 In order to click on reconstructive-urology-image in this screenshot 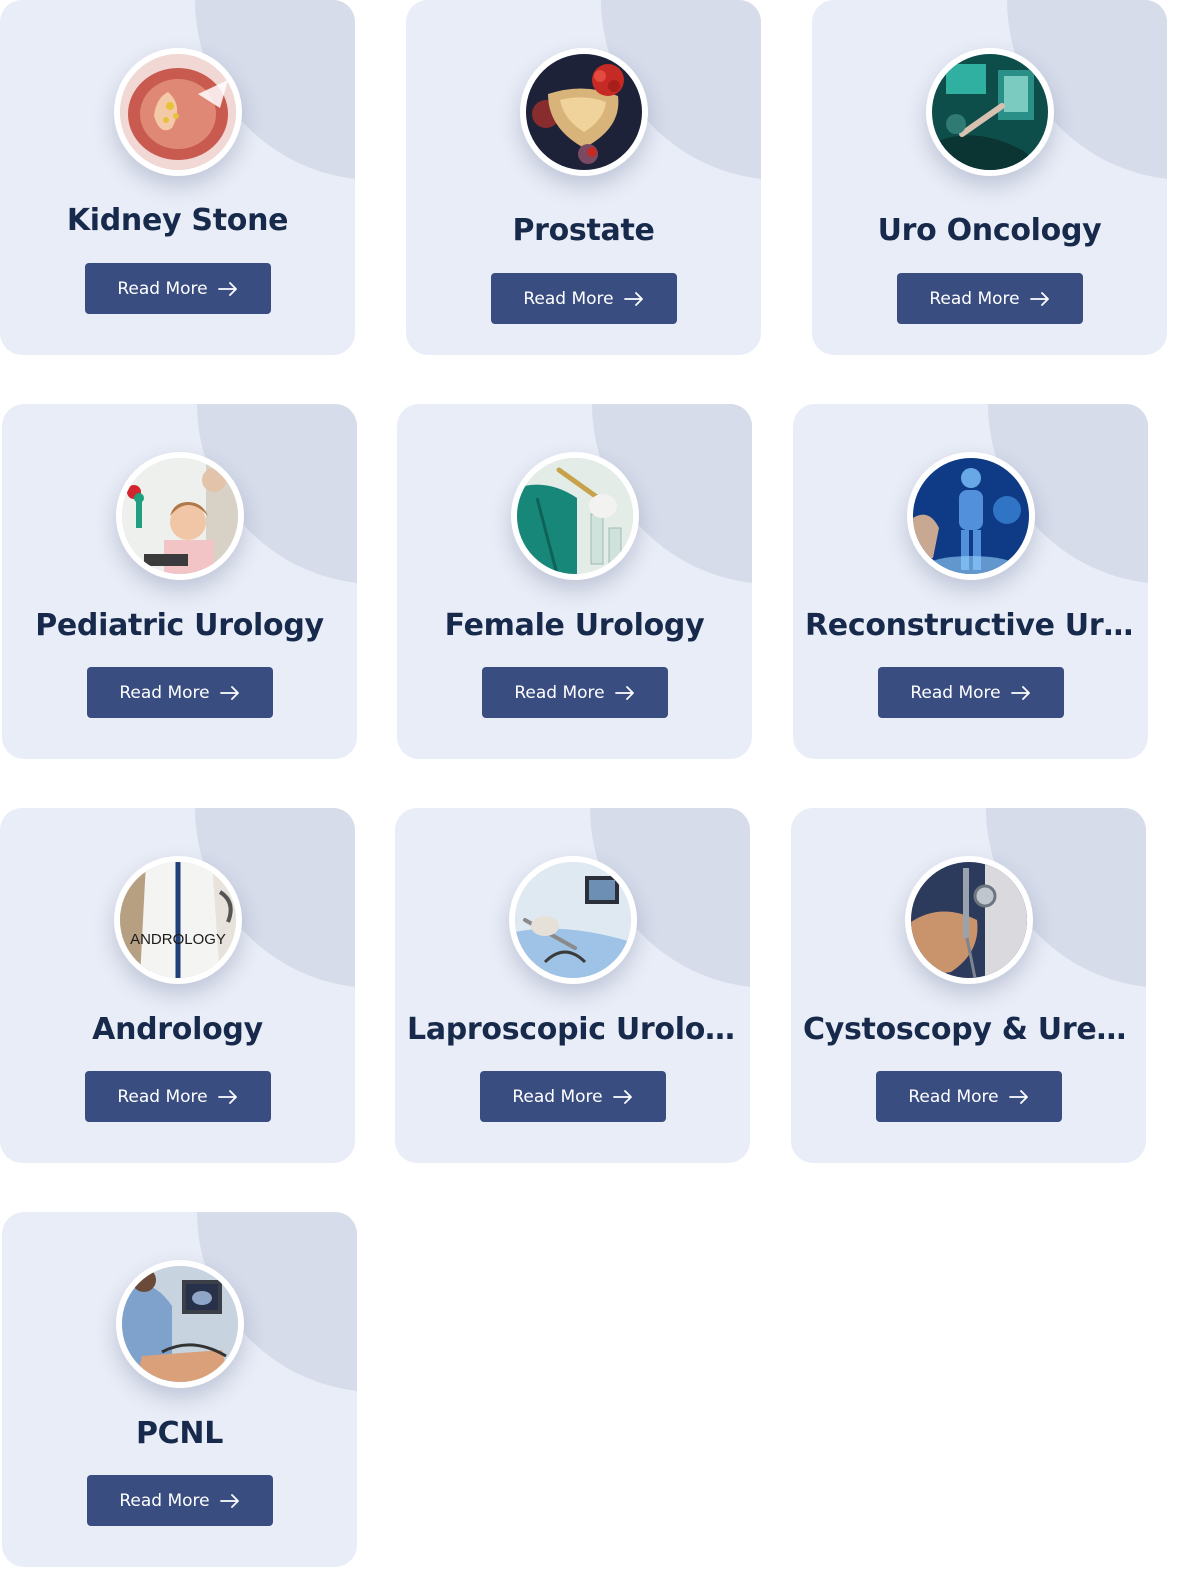, I will do `click(970, 516)`.